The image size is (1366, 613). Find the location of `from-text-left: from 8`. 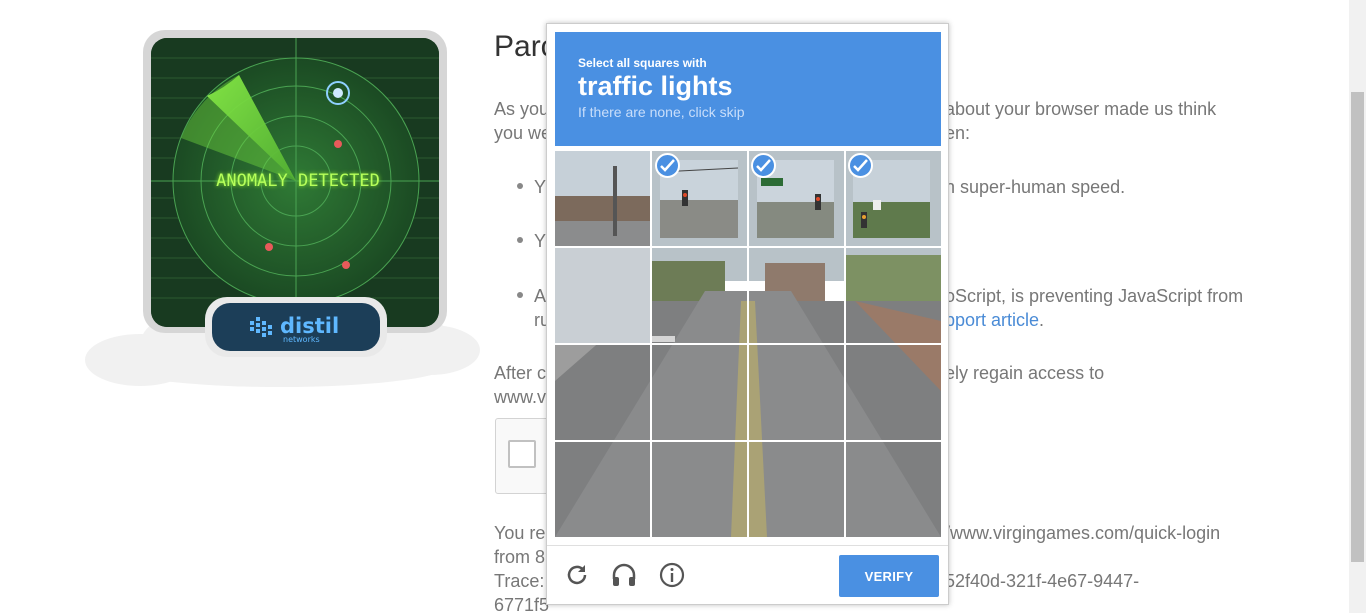

from-text-left: from 8 is located at coordinates (520, 557).